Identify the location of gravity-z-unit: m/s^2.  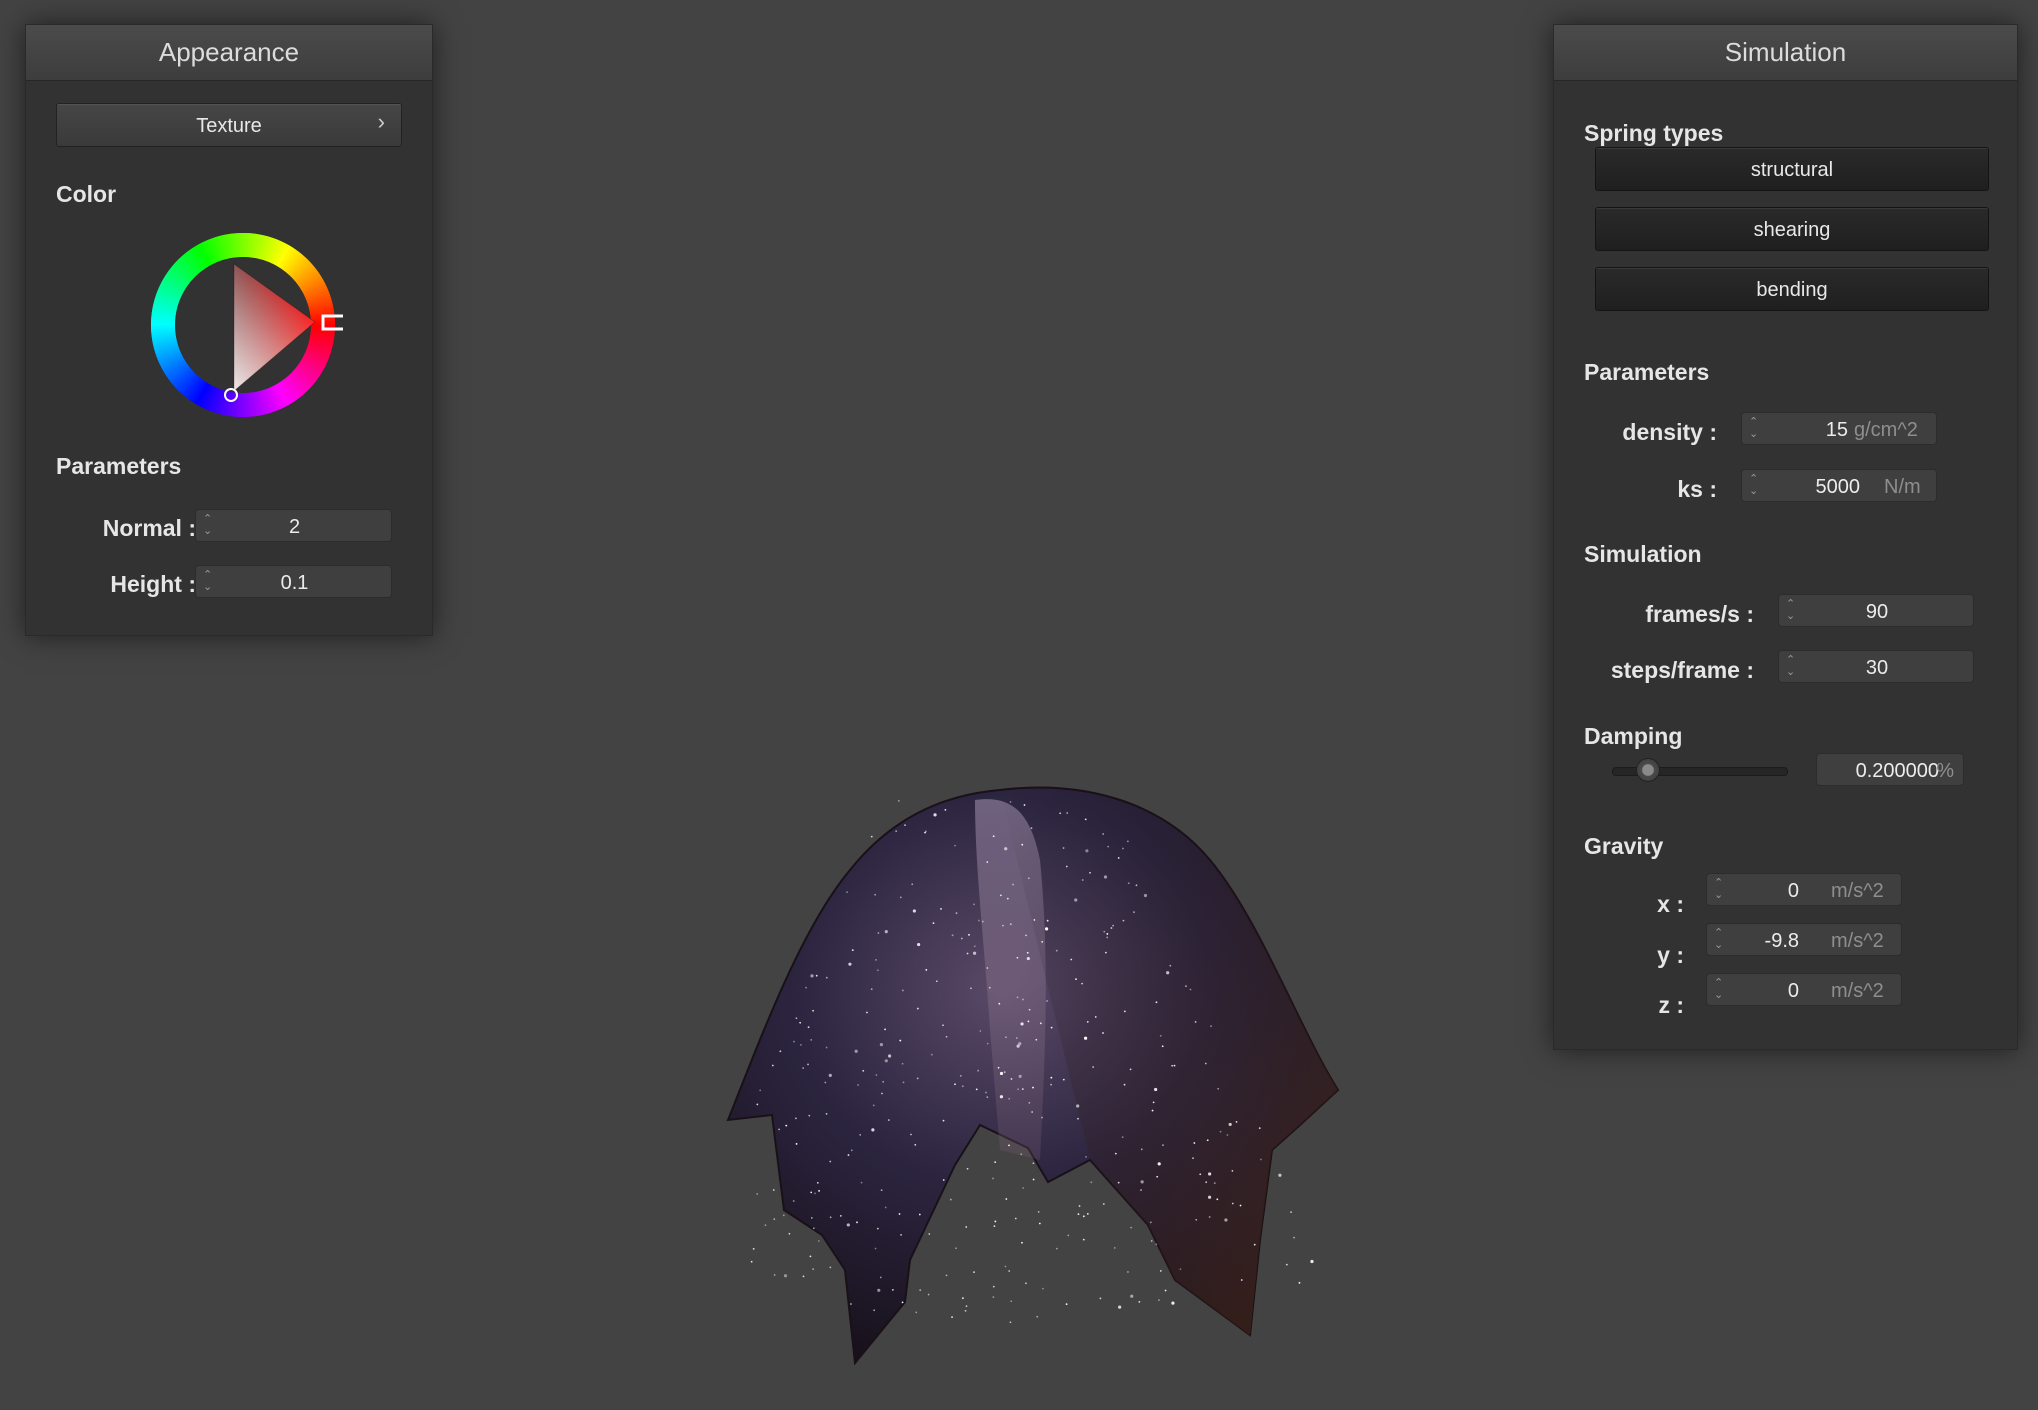
(1857, 991).